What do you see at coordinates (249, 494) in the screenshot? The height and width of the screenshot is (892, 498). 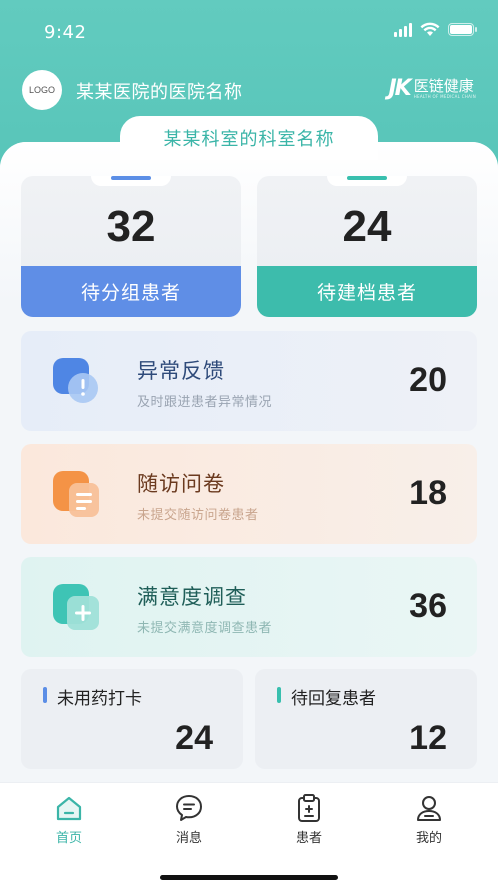 I see `row-followup-questionnaire: 随访问卷 未提交随访问卷患者 18` at bounding box center [249, 494].